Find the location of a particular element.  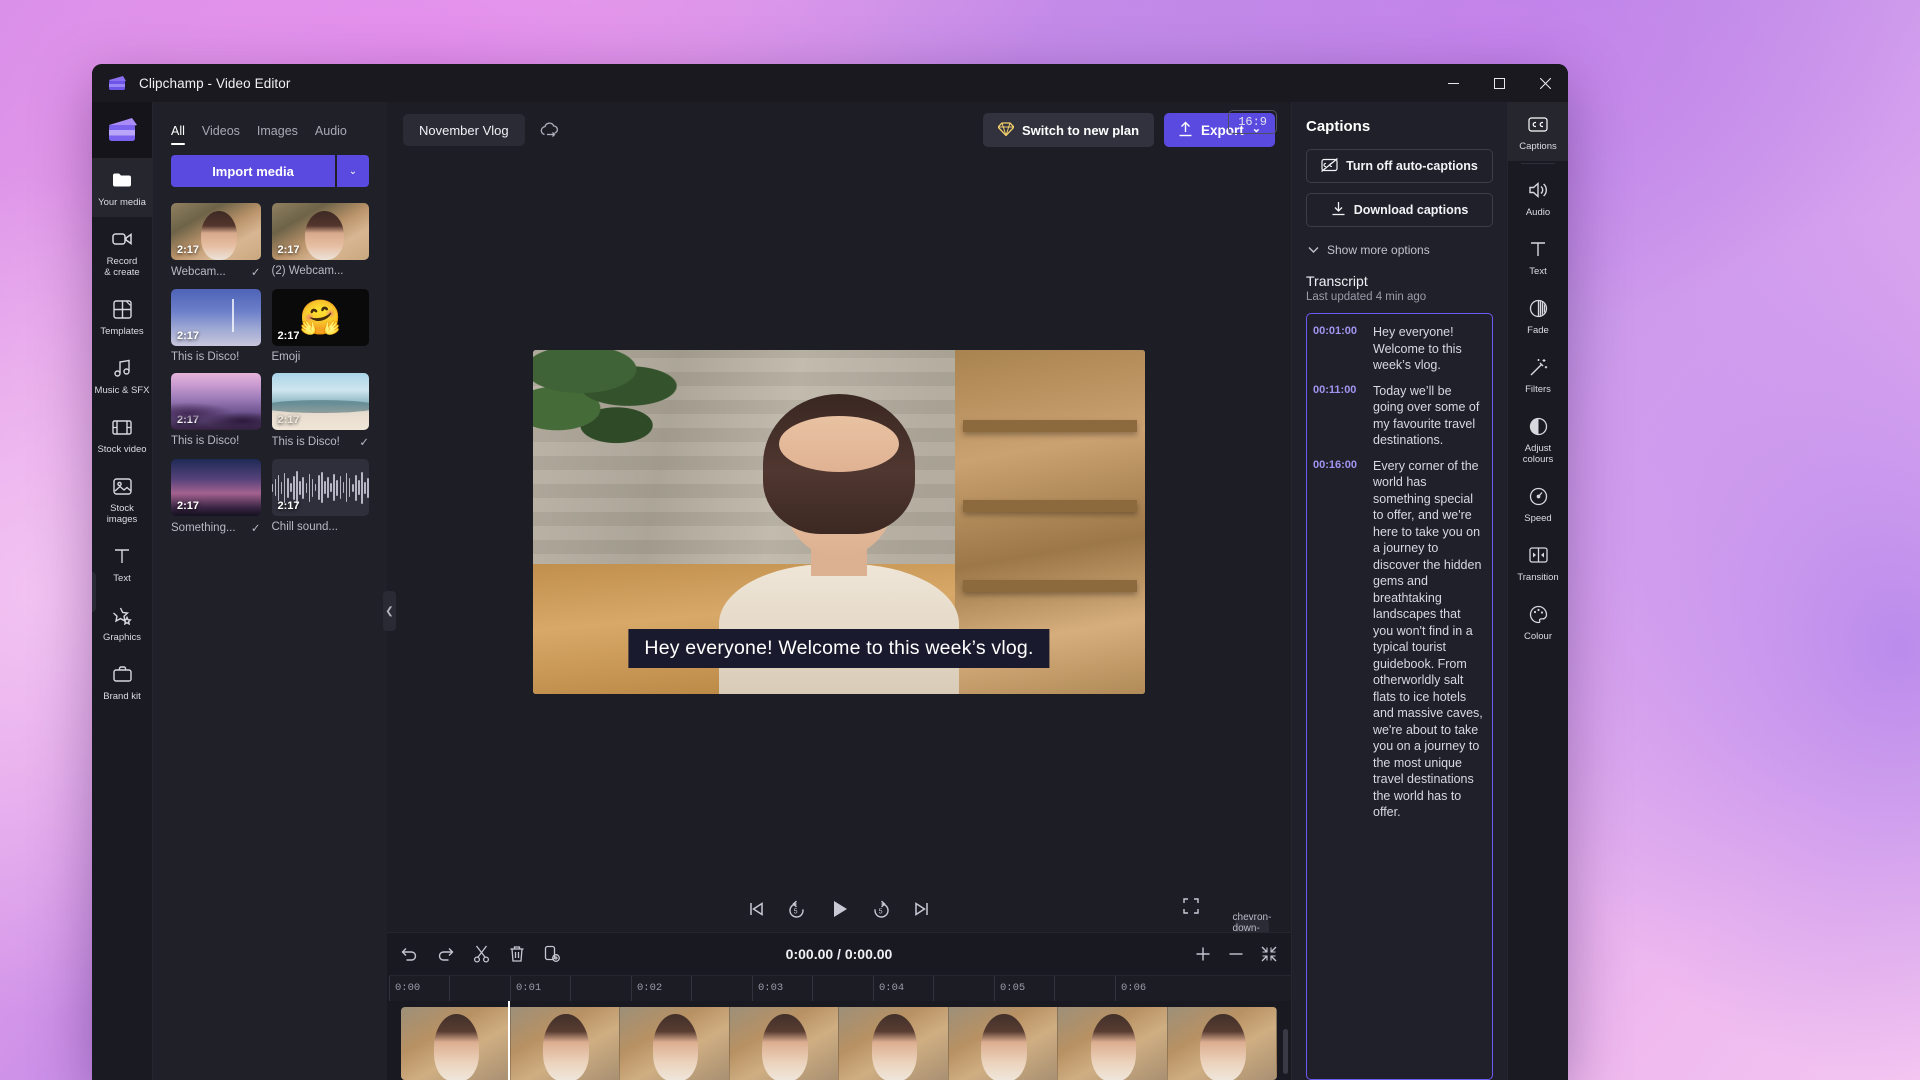

media-item: 2:17 Webcam... ✓ is located at coordinates (216, 241).